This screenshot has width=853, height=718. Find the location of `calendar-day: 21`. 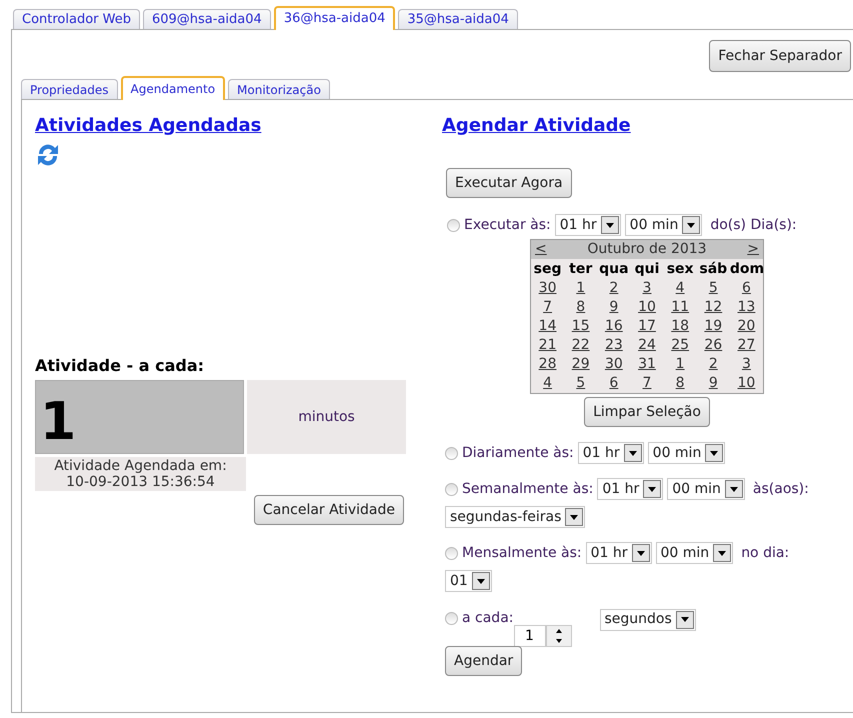

calendar-day: 21 is located at coordinates (547, 345).